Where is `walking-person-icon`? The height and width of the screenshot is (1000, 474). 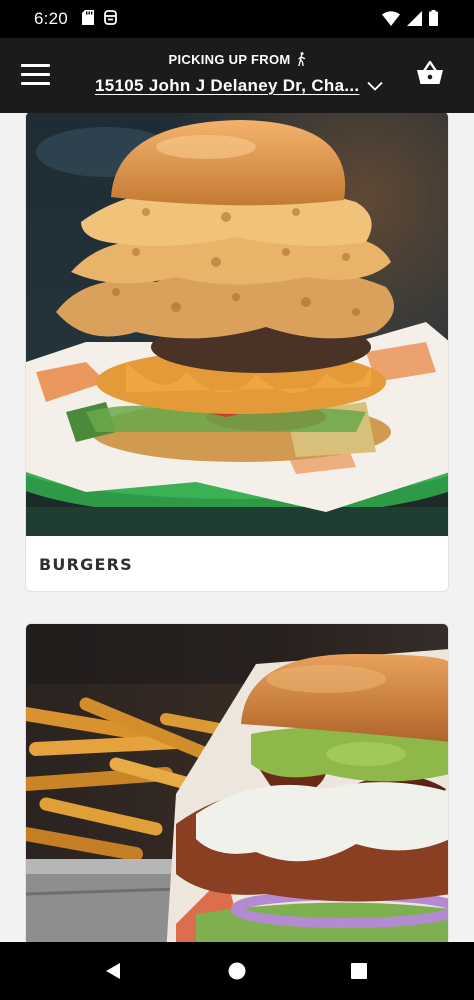
walking-person-icon is located at coordinates (301, 60).